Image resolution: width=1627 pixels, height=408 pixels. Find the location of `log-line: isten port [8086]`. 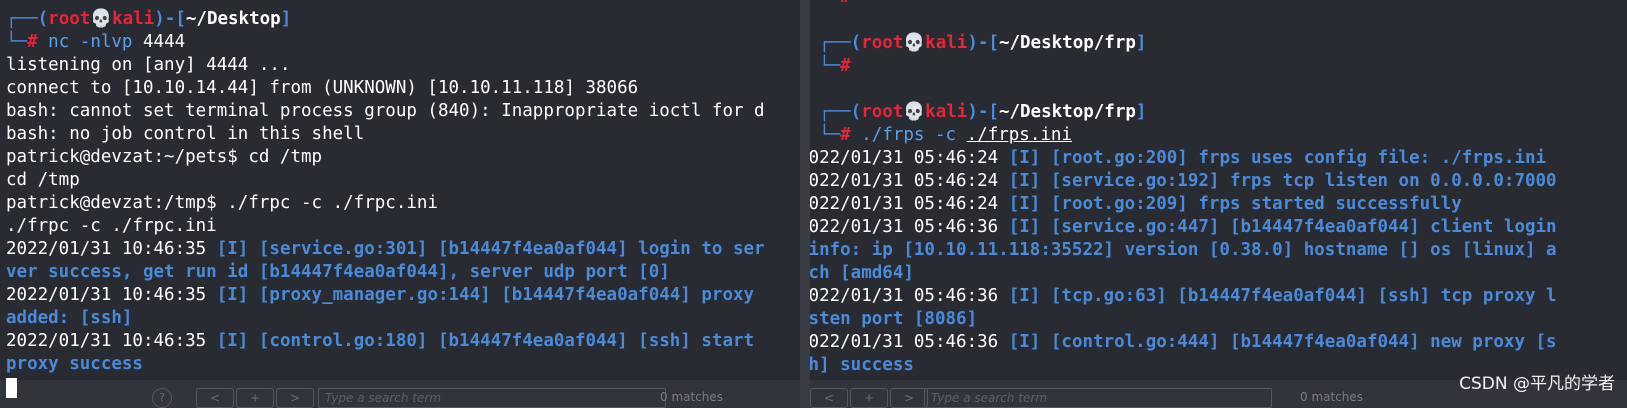

log-line: isten port [8086] is located at coordinates (894, 319).